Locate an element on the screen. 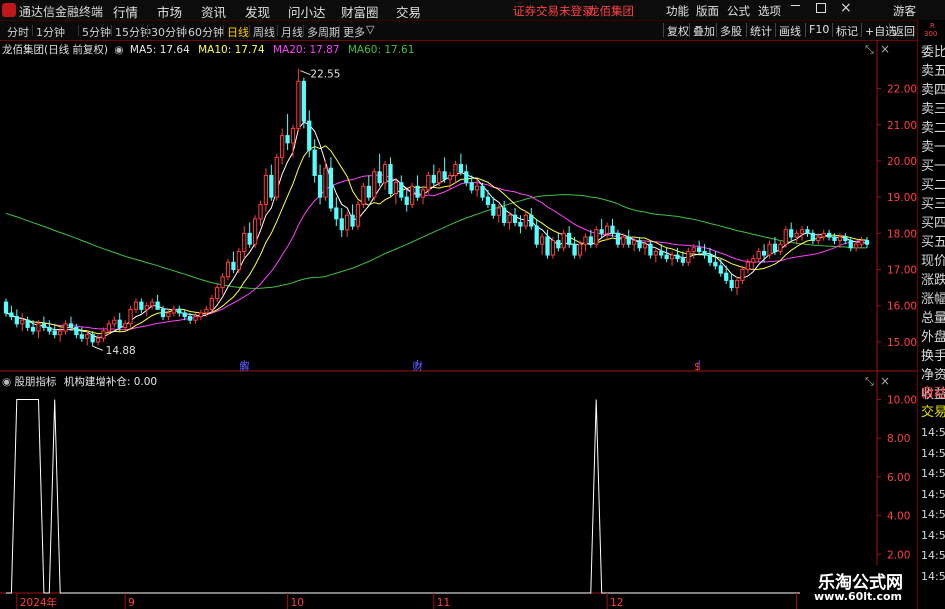  toolbar-button-1: 叠加 is located at coordinates (702, 30).